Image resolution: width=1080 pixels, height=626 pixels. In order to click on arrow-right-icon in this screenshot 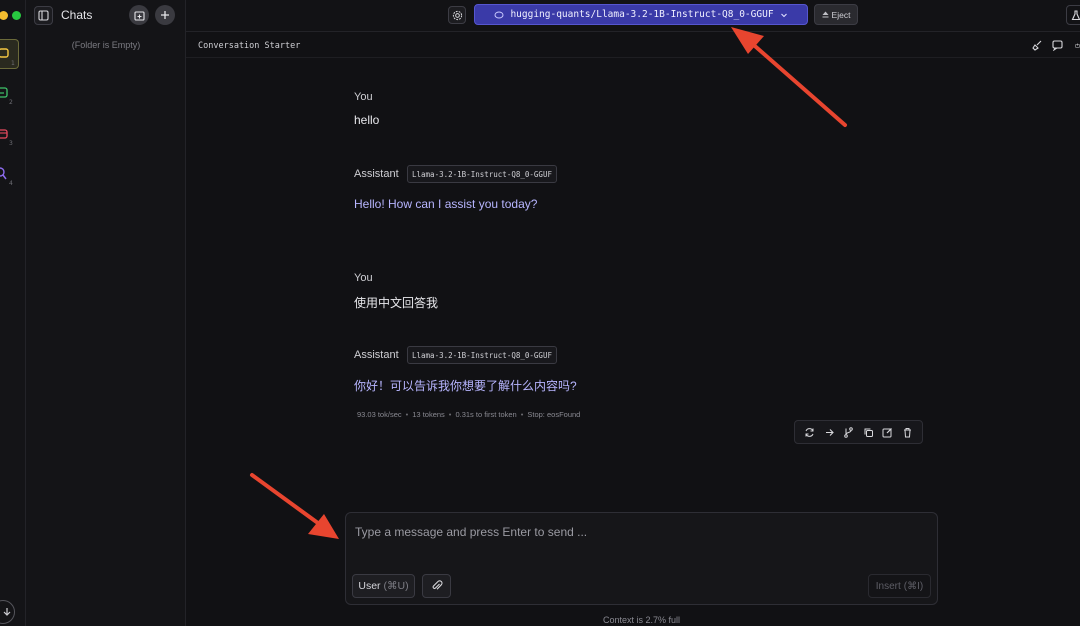, I will do `click(829, 432)`.